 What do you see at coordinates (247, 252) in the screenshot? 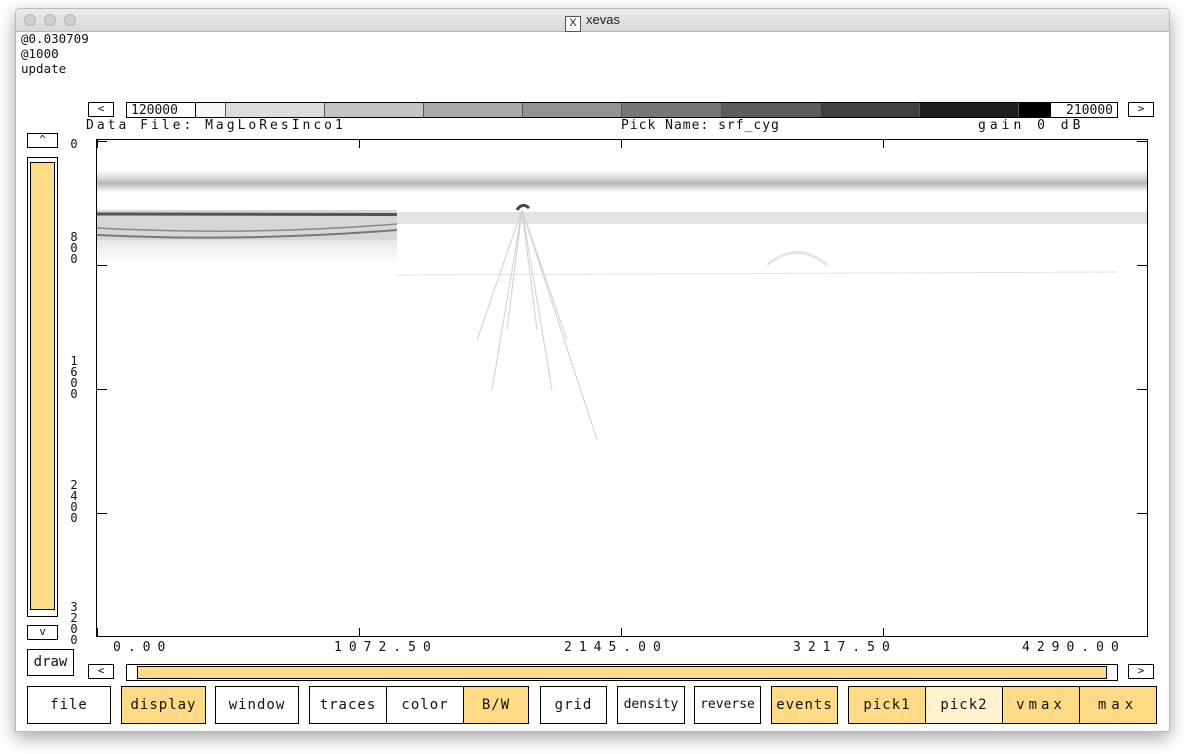
I see `reflector-fade` at bounding box center [247, 252].